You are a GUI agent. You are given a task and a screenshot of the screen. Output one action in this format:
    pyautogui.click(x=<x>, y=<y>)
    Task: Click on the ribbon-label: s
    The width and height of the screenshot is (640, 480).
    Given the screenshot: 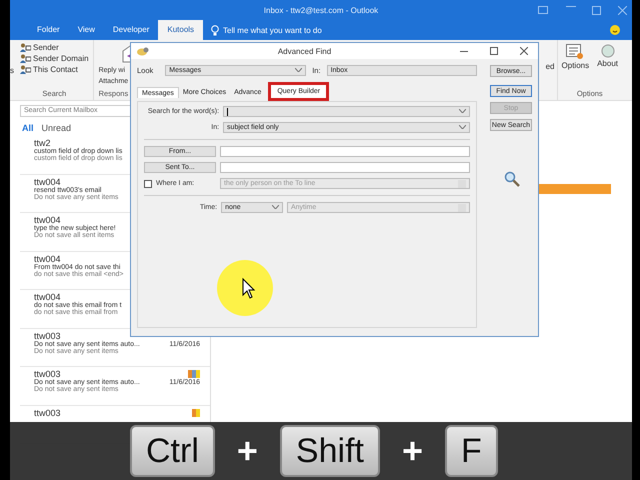 What is the action you would take?
    pyautogui.click(x=12, y=70)
    